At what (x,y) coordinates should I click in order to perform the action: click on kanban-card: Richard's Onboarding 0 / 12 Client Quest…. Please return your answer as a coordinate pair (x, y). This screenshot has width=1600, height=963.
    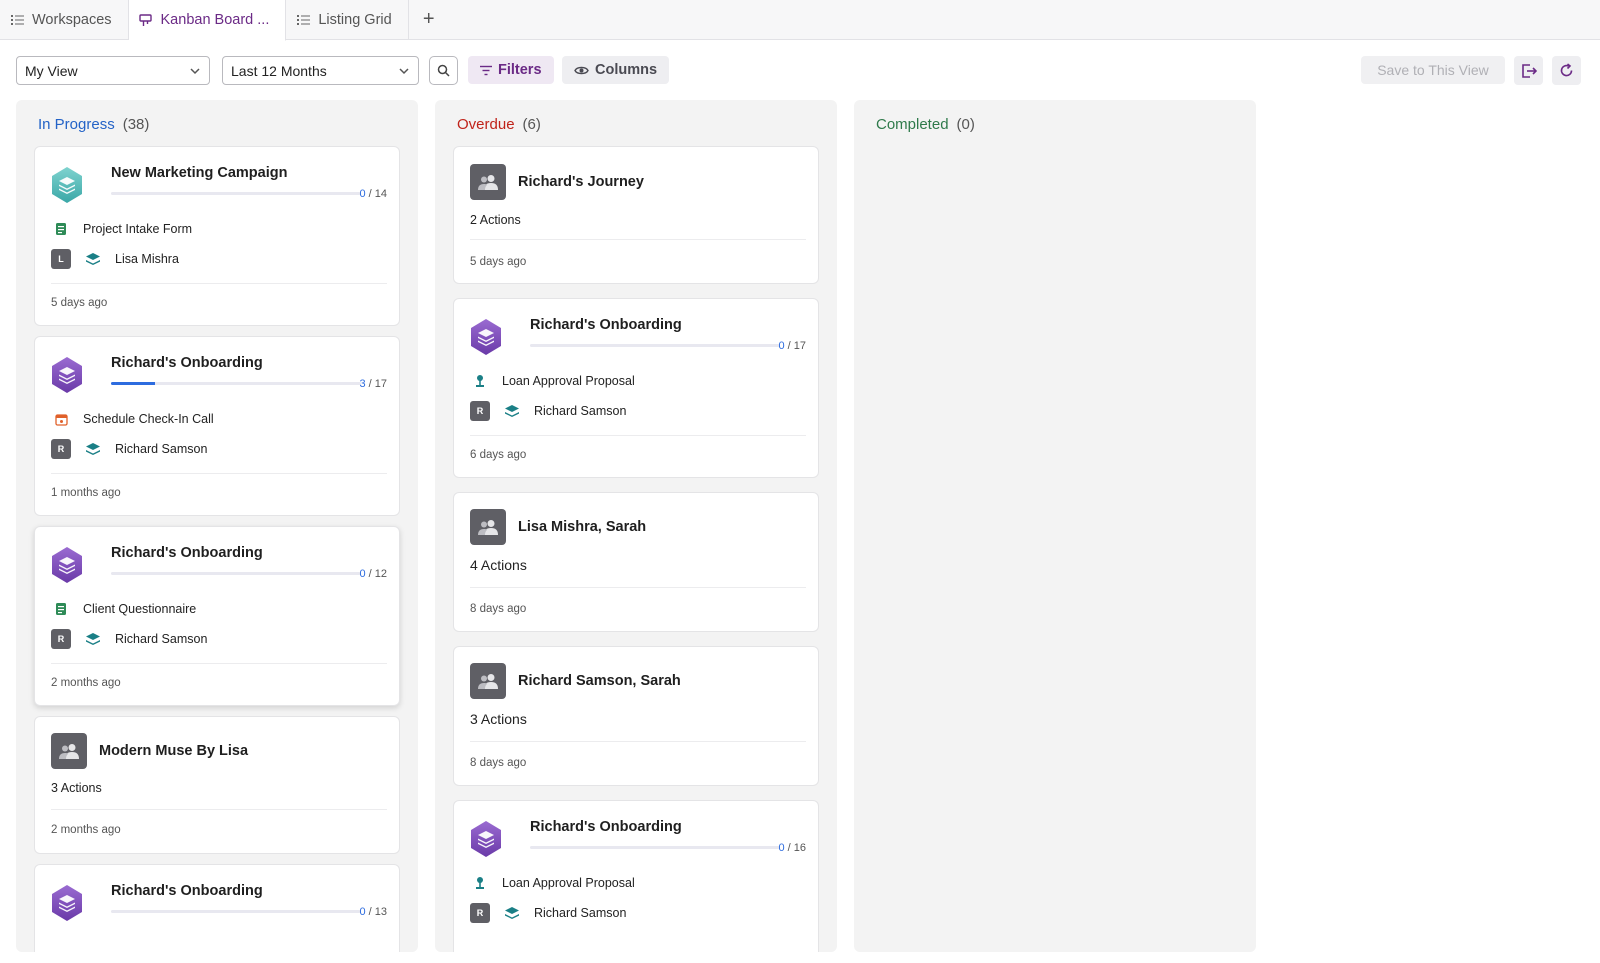
    Looking at the image, I should click on (217, 616).